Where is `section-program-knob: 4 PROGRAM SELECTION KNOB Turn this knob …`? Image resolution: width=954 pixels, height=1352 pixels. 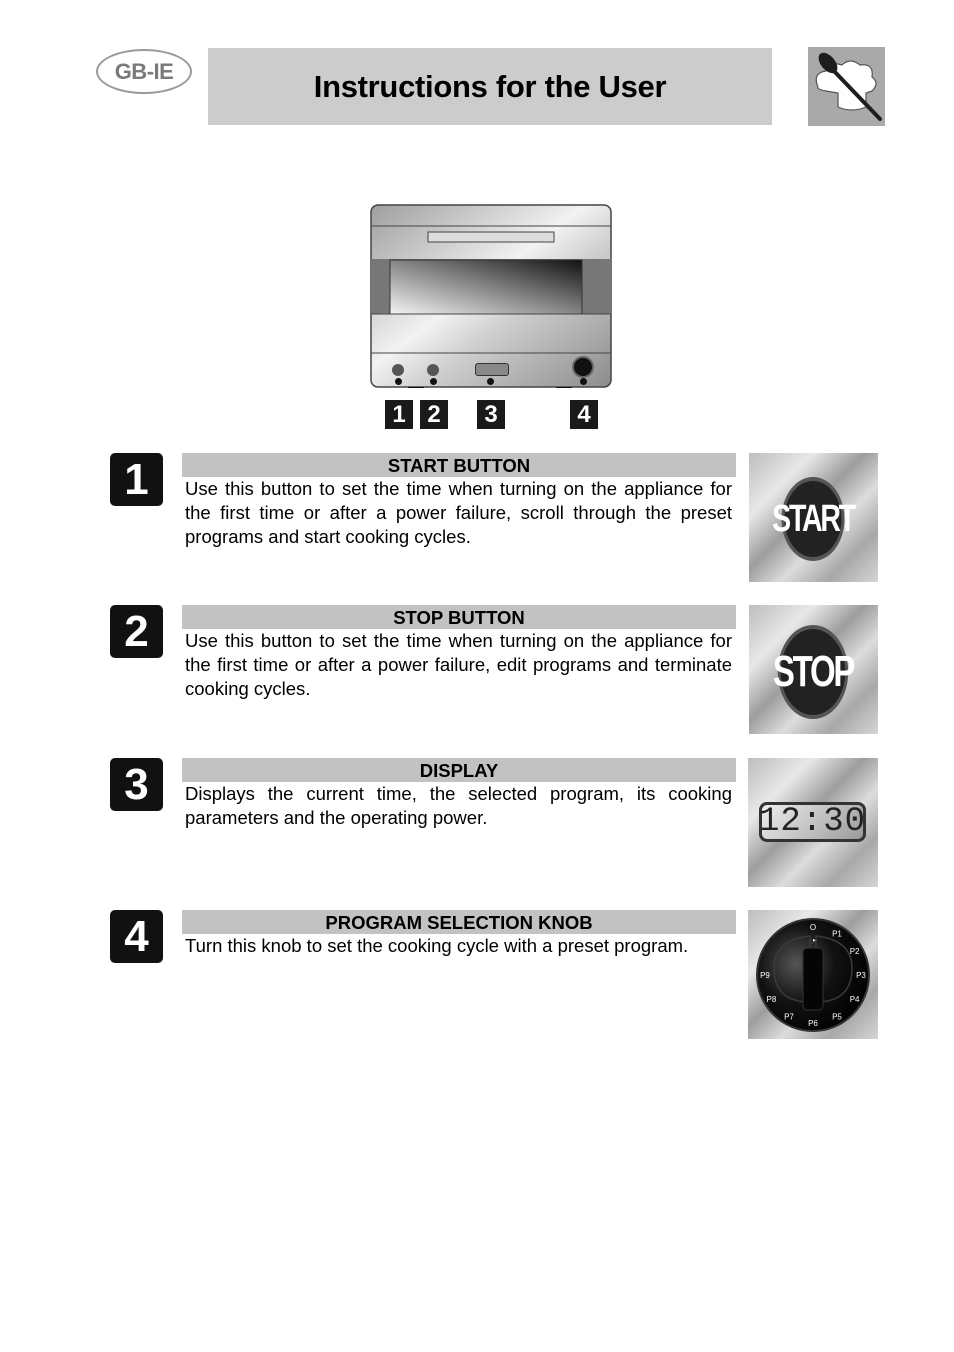
section-program-knob: 4 PROGRAM SELECTION KNOB Turn this knob … is located at coordinates (477, 976).